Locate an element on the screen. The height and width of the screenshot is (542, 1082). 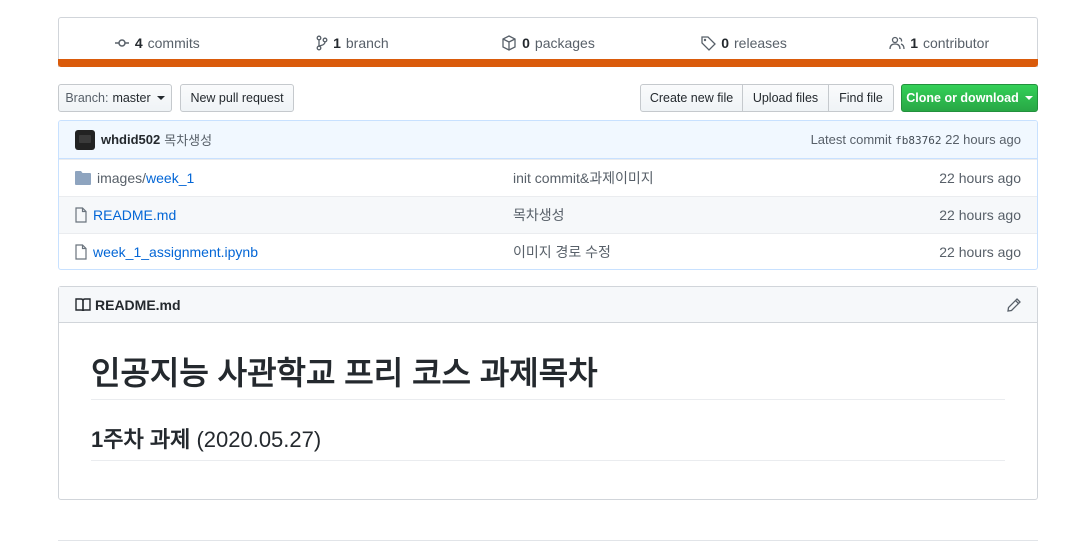
file-name-cell: week_1_assignment.ipynb is located at coordinates (294, 252).